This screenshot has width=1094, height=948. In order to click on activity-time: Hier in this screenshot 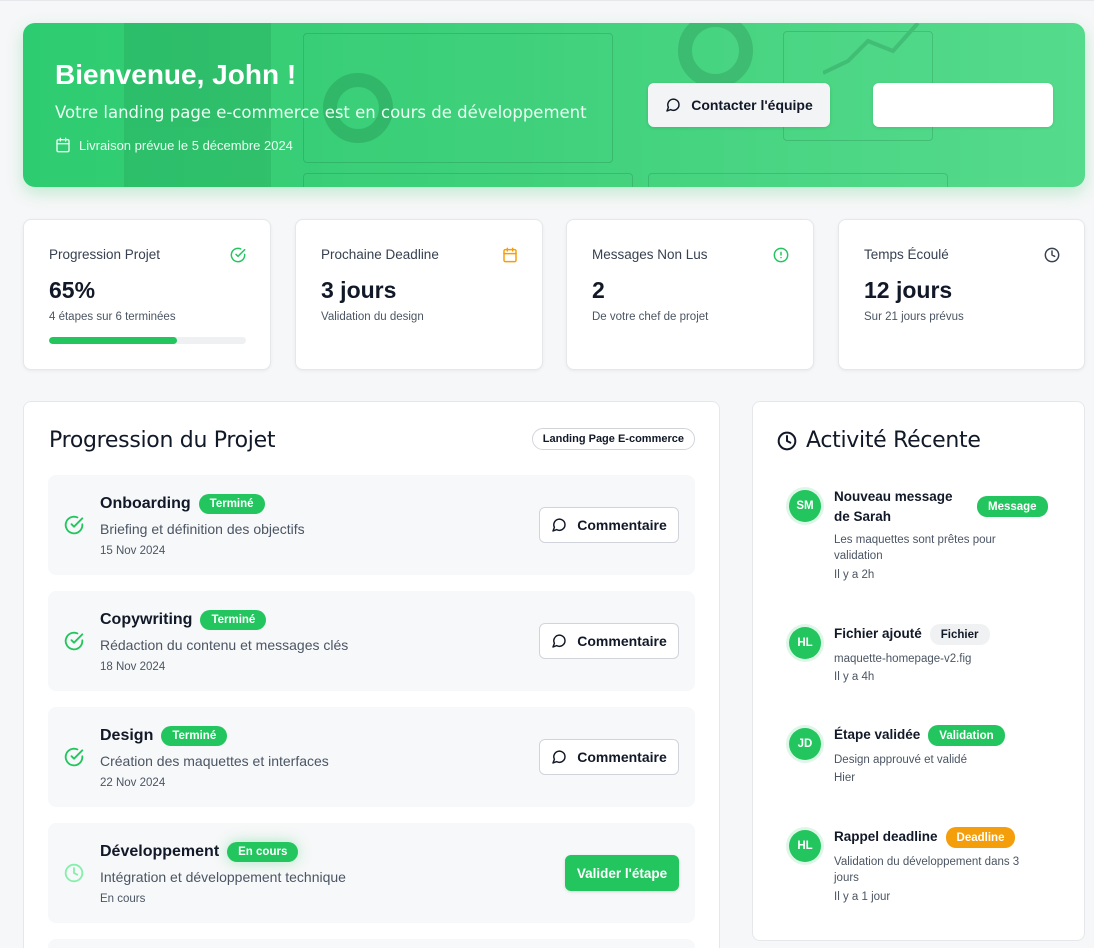, I will do `click(845, 778)`.